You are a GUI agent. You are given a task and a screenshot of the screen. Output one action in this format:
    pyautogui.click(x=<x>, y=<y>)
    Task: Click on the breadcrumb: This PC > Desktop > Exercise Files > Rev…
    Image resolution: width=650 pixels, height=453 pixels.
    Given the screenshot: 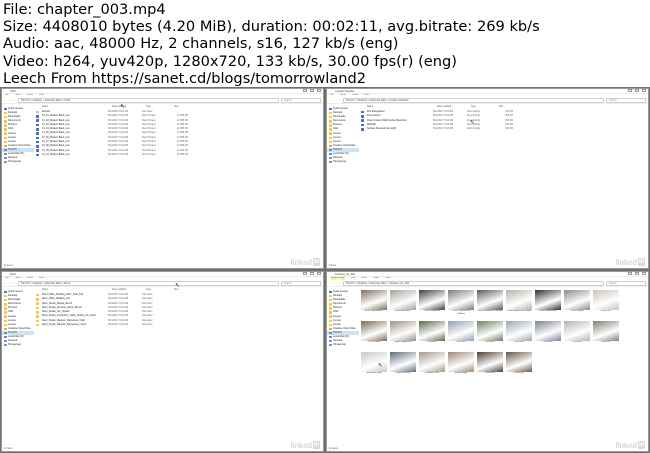 What is the action you would take?
    pyautogui.click(x=148, y=283)
    